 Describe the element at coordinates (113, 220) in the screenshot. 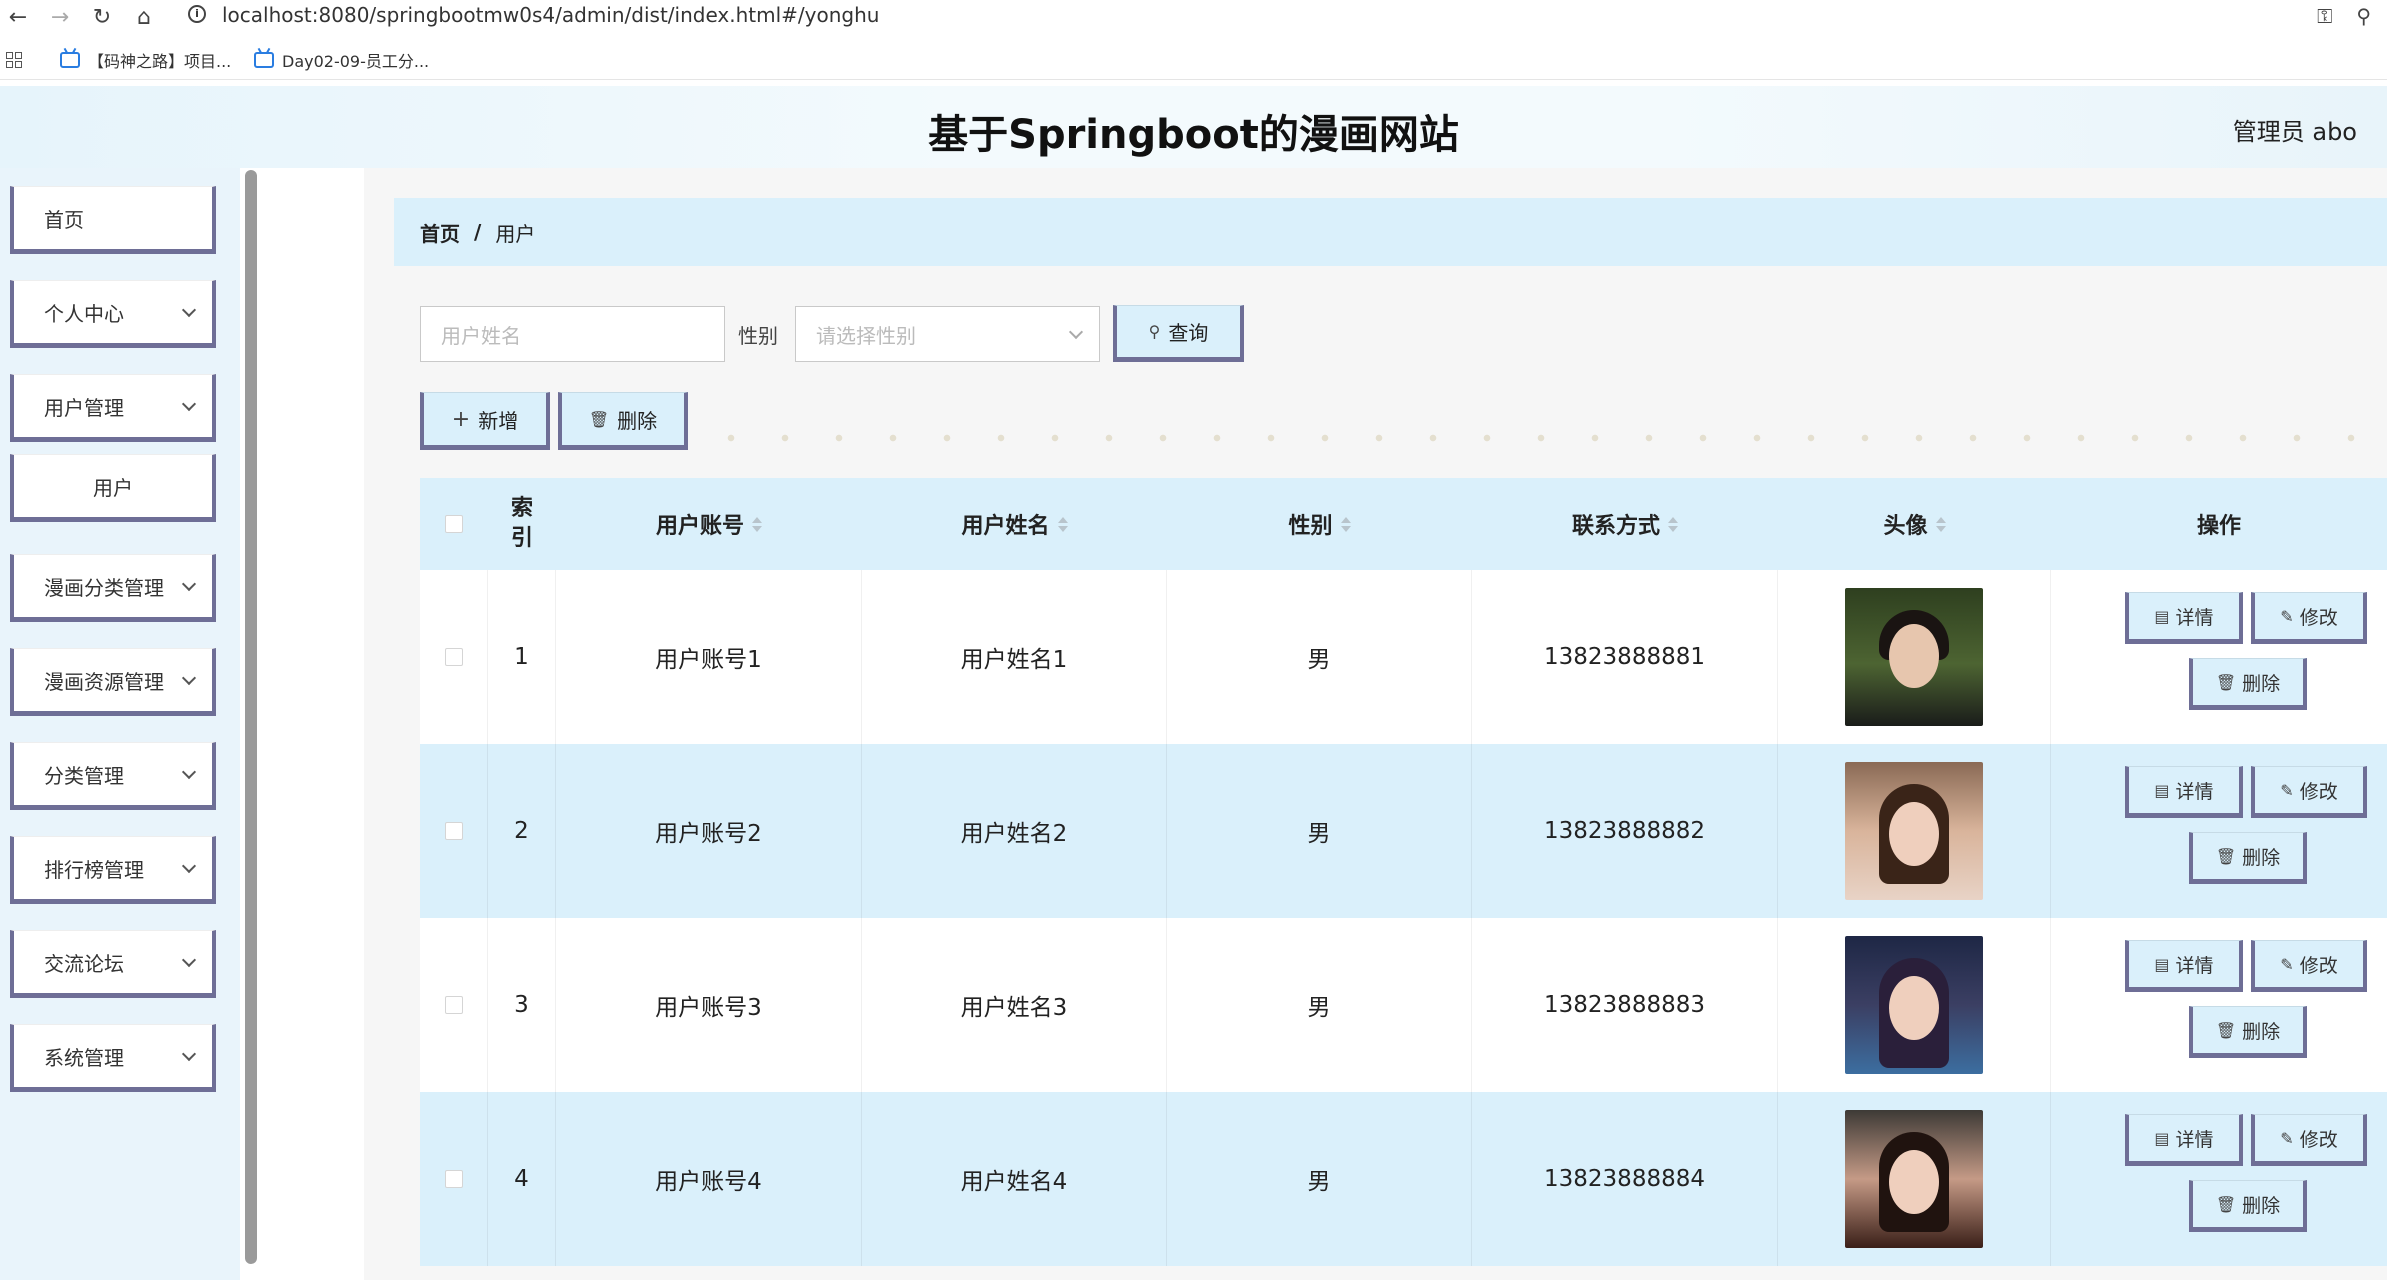

I see `sidebar-item-home: 首页` at that location.